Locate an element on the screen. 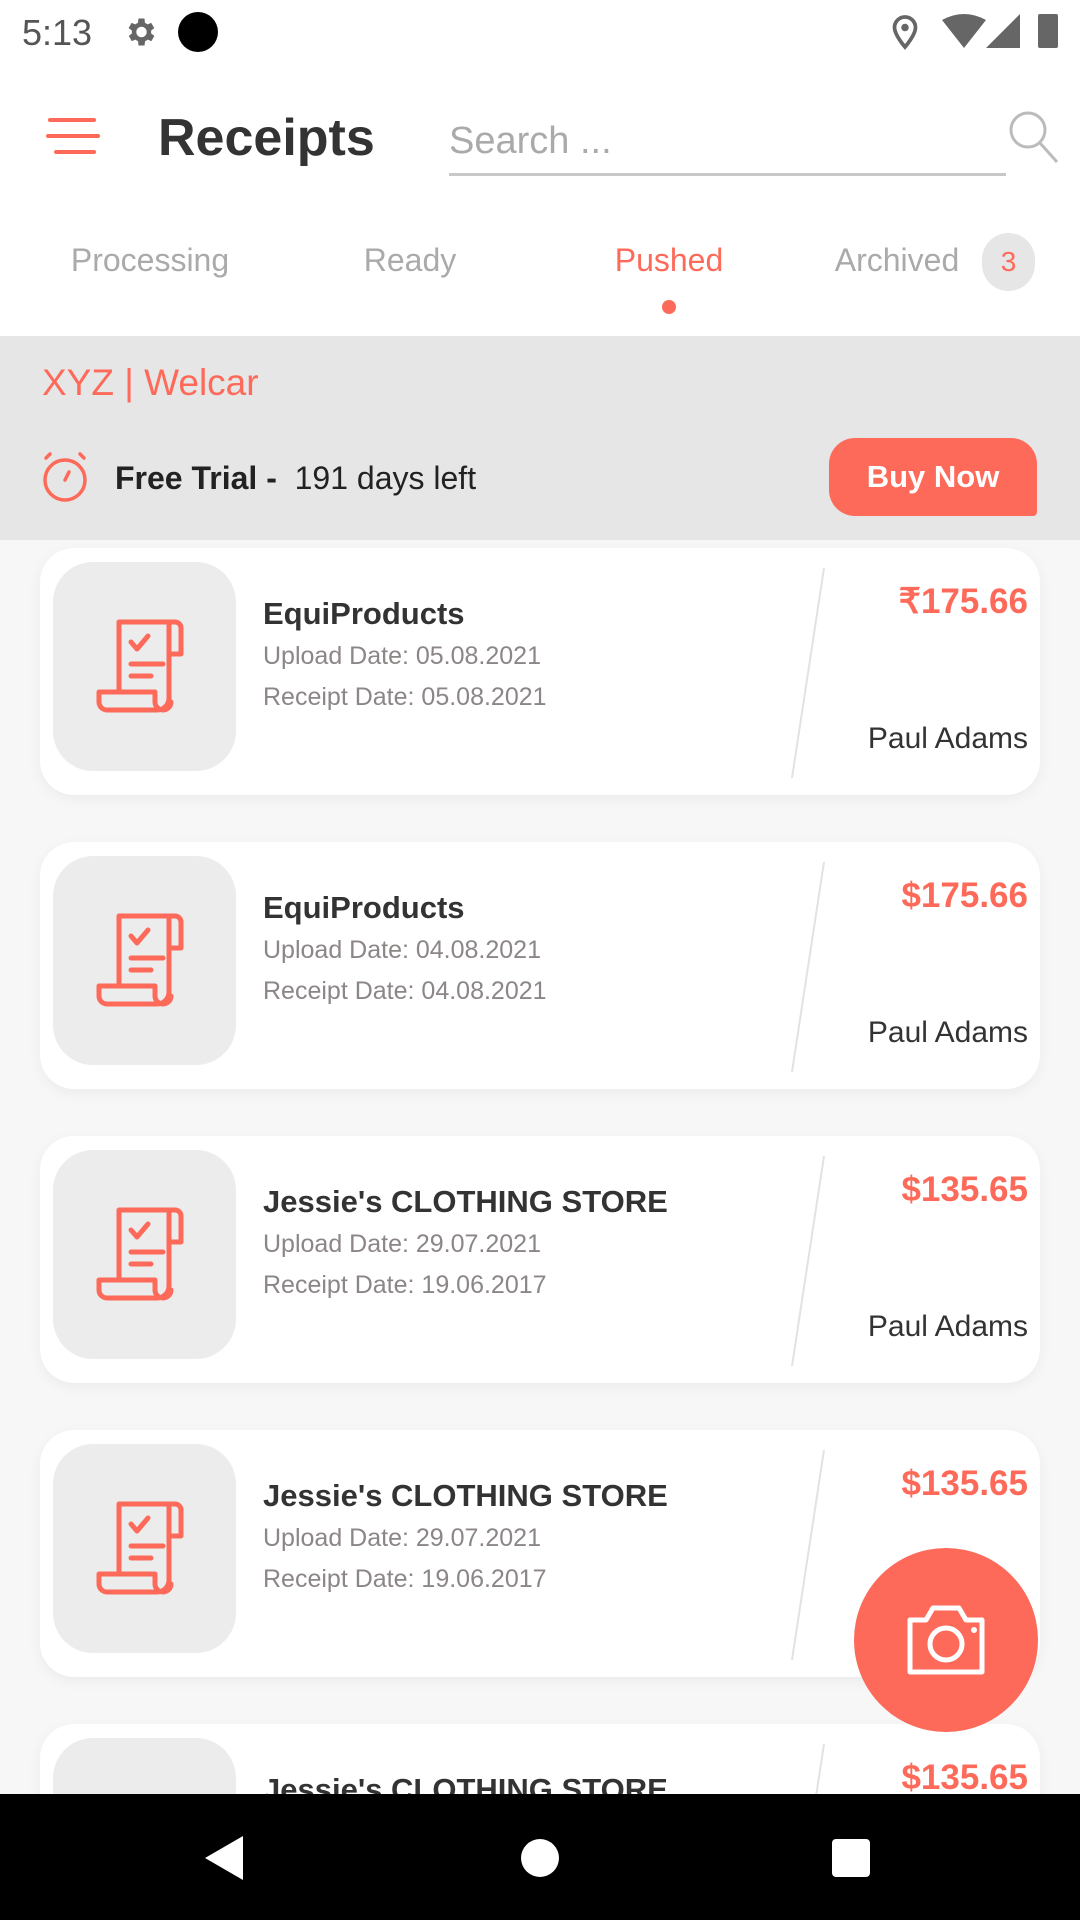 Image resolution: width=1080 pixels, height=1920 pixels. active-tab-indicator is located at coordinates (669, 307).